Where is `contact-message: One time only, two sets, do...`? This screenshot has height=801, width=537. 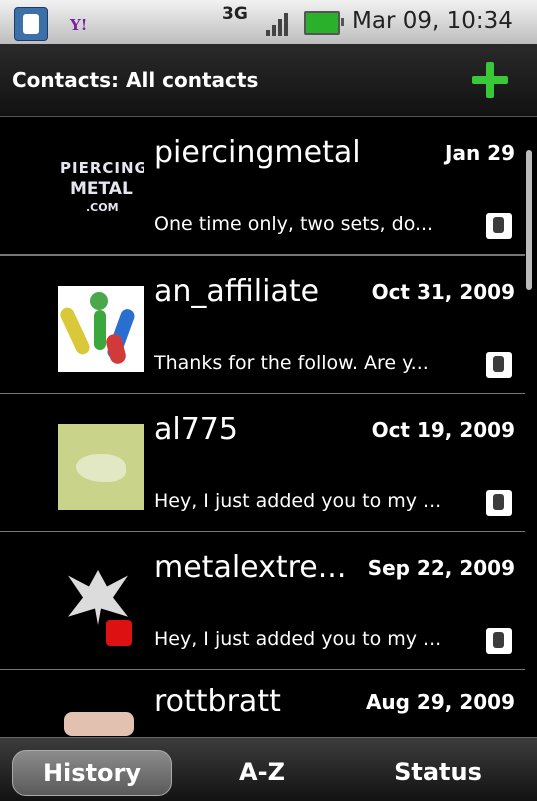
contact-message: One time only, two sets, do... is located at coordinates (294, 224).